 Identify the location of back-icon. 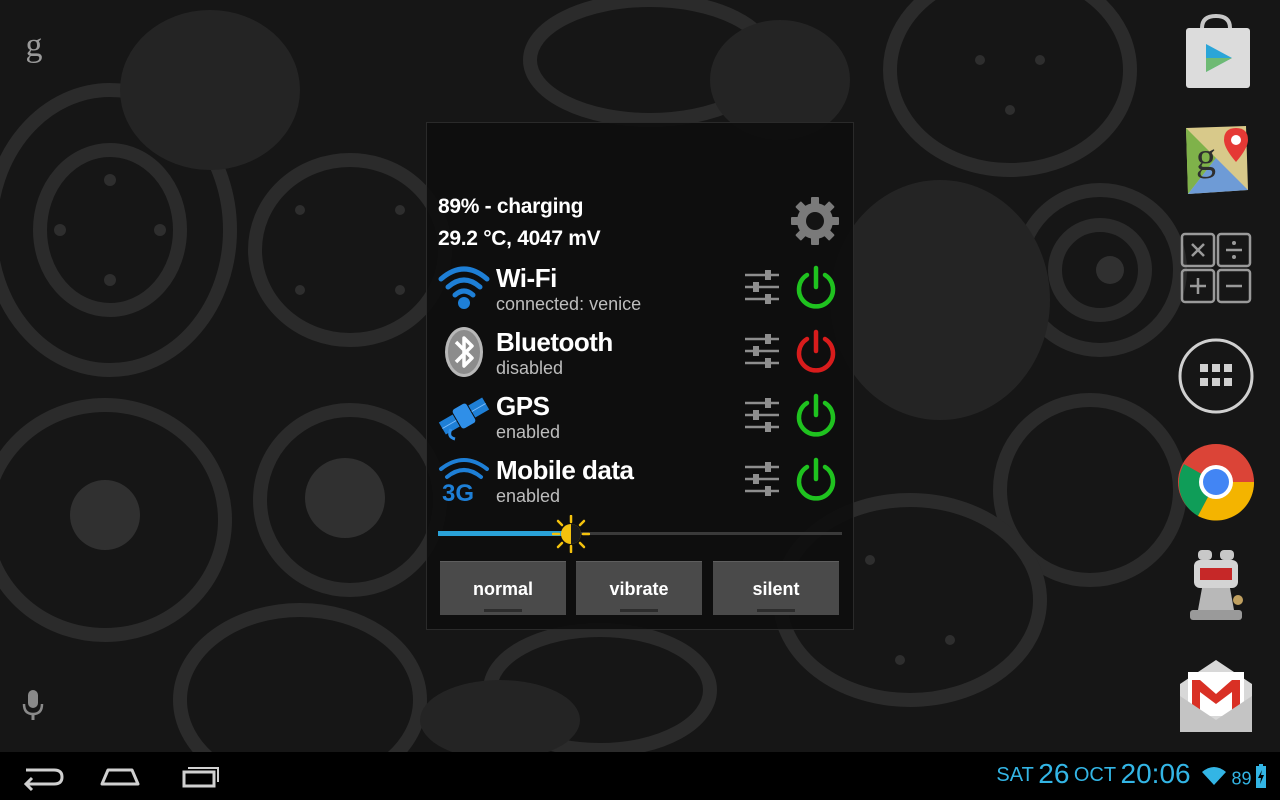
(44, 776).